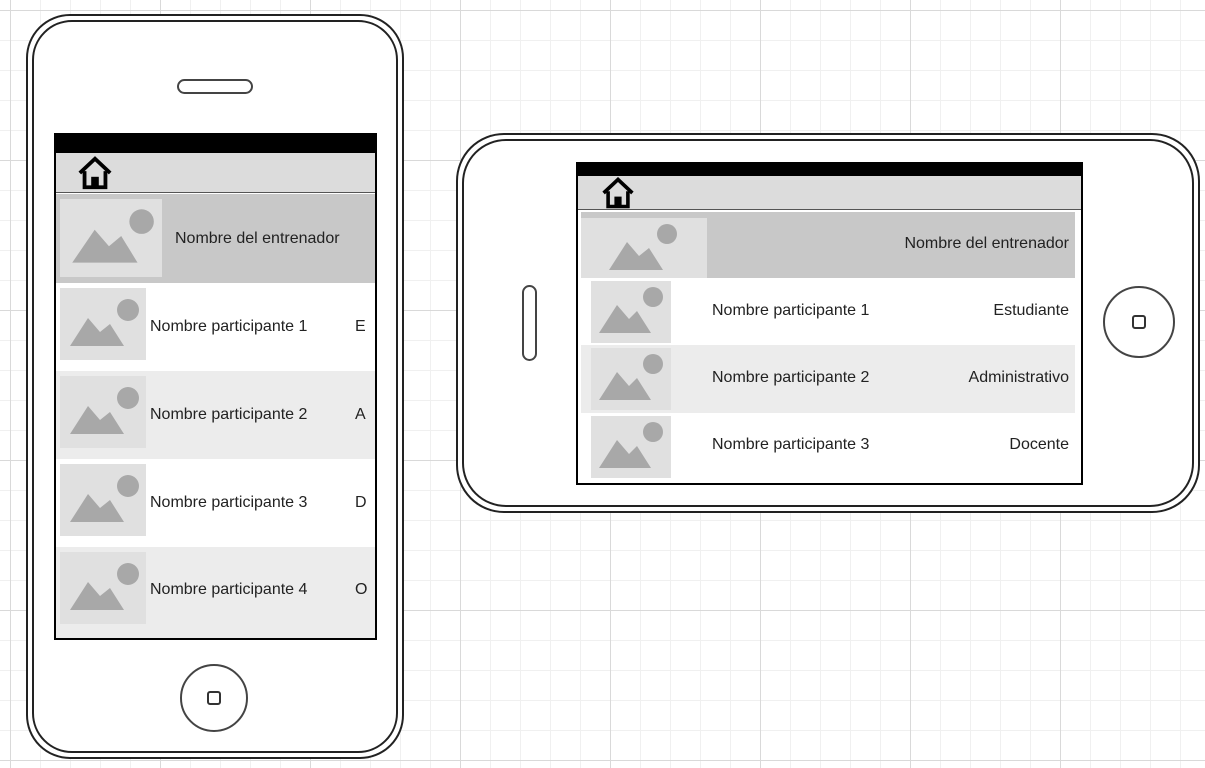  I want to click on participant-row: Nombre participante 3 D, so click(215, 503).